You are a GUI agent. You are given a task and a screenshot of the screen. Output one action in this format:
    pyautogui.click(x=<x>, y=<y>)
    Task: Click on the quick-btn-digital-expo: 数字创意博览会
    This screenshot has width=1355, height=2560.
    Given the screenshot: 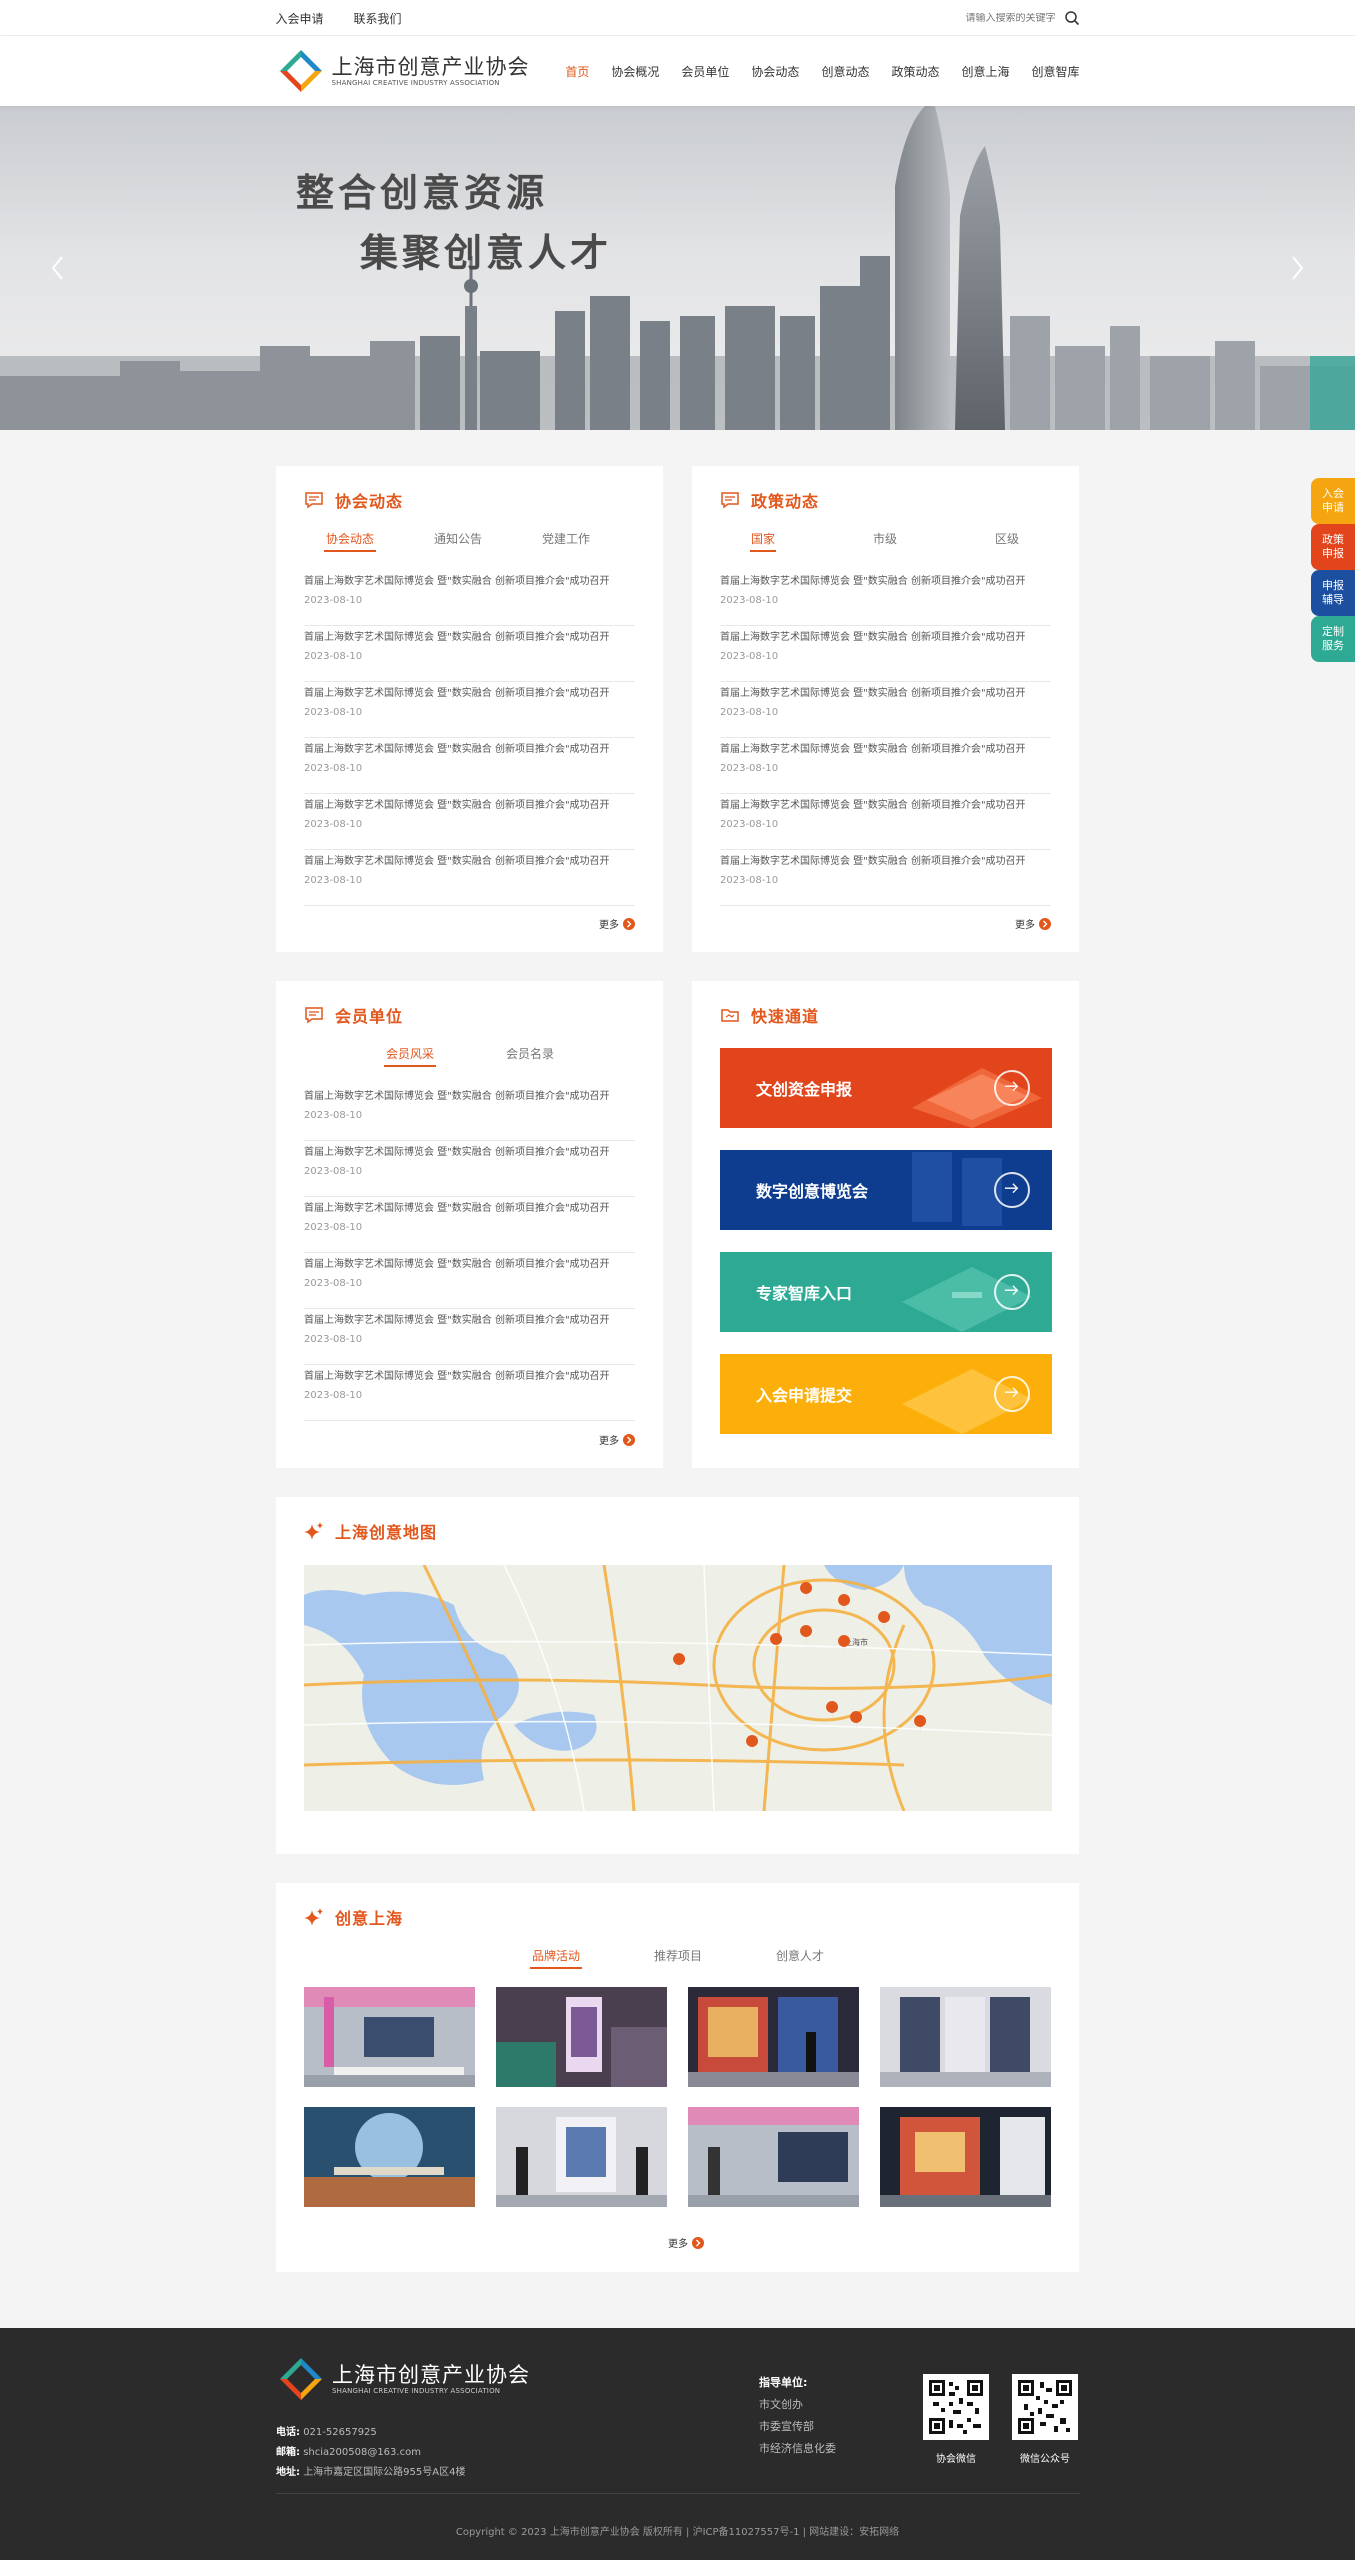 What is the action you would take?
    pyautogui.click(x=886, y=1190)
    